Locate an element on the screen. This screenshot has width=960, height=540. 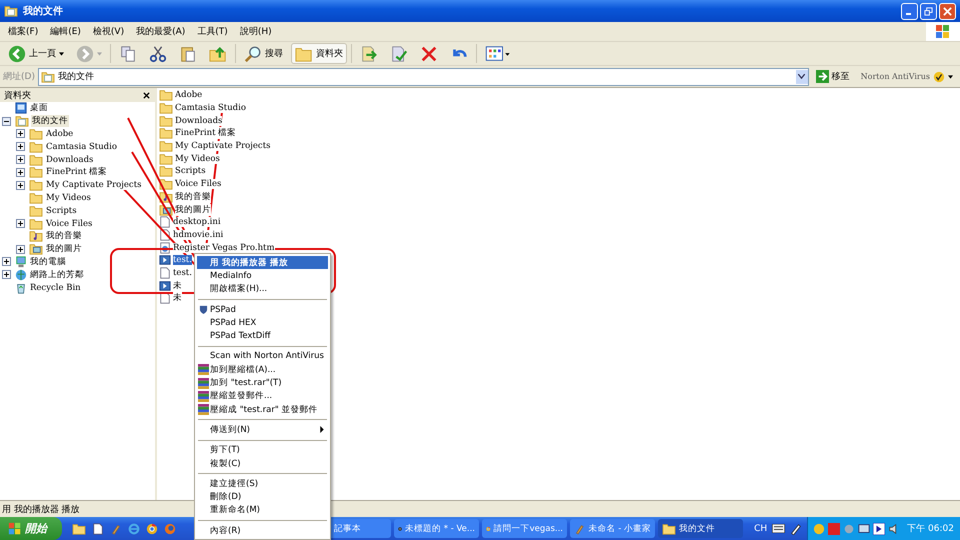
tree-item: 我的電腦 is located at coordinates (48, 262).